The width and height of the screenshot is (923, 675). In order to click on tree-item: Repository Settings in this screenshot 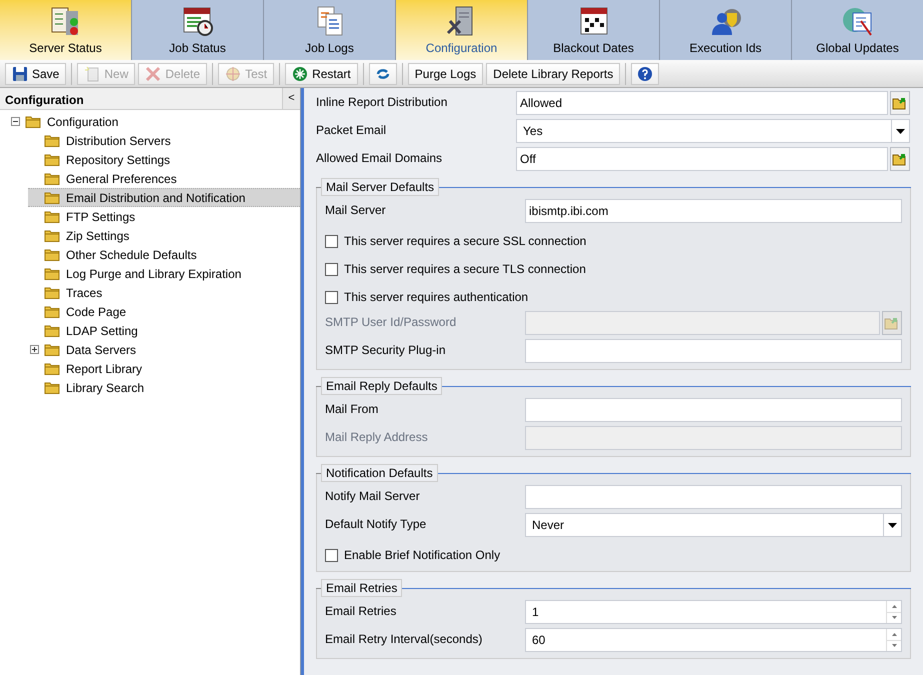, I will do `click(164, 159)`.